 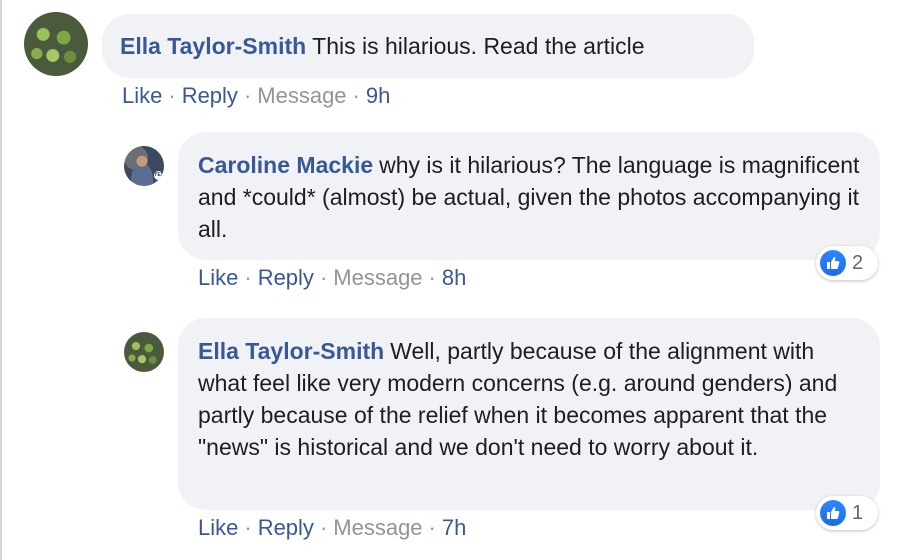 I want to click on comment-actions: Like · Reply · Message · 8h, so click(x=332, y=278).